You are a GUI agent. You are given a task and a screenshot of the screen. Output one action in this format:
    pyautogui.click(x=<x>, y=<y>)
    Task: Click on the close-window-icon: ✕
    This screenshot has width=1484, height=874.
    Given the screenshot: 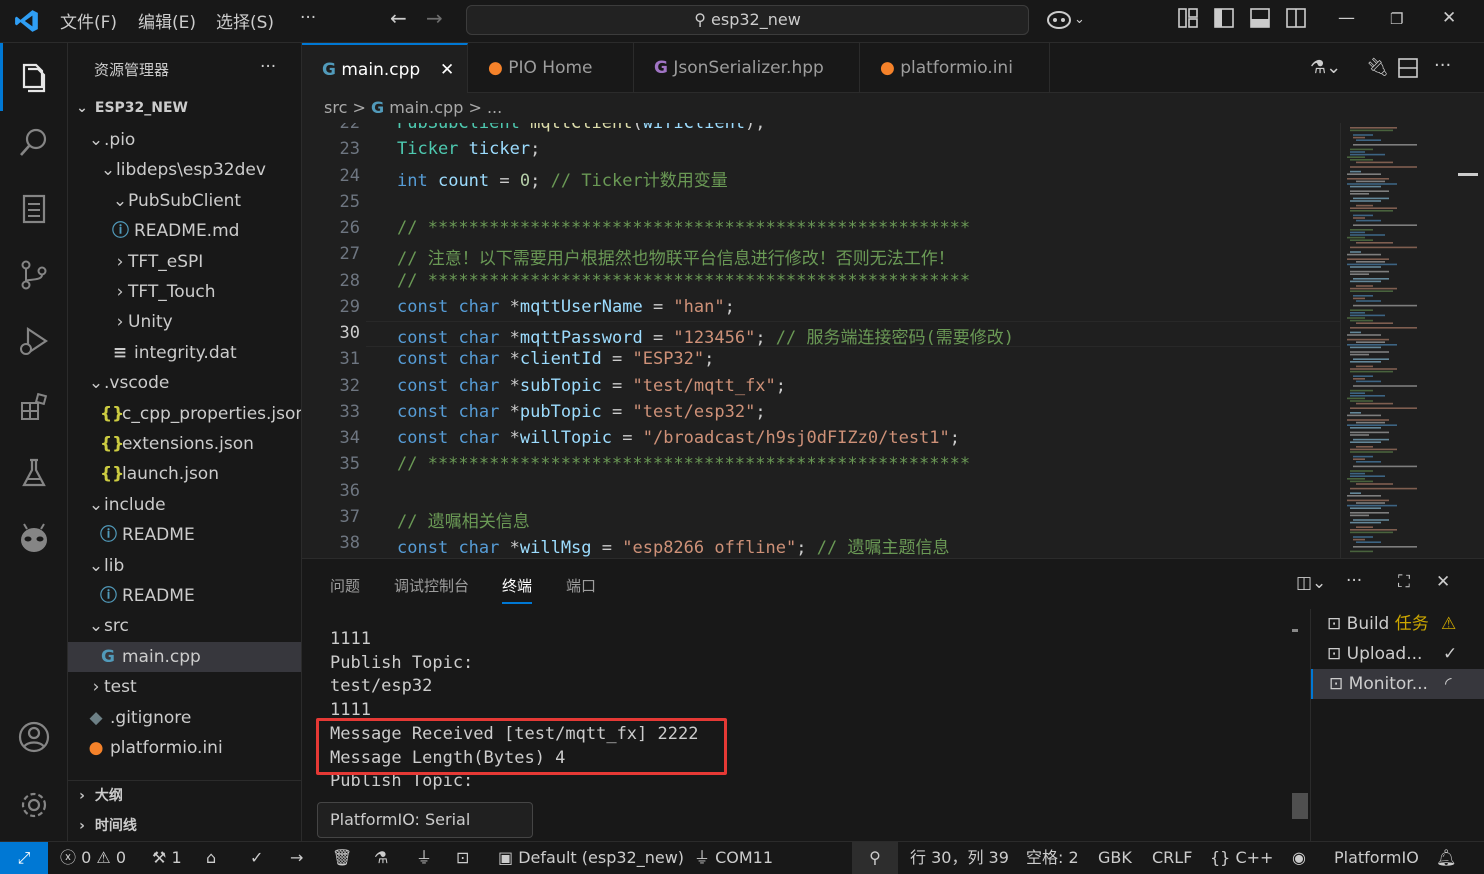 What is the action you would take?
    pyautogui.click(x=1449, y=18)
    